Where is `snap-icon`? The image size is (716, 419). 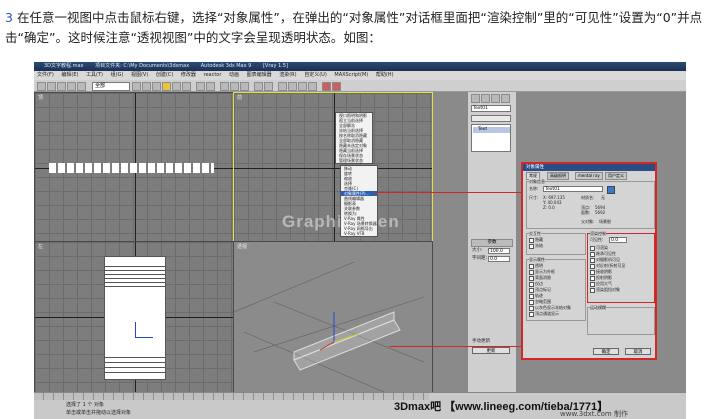 snap-icon is located at coordinates (224, 86).